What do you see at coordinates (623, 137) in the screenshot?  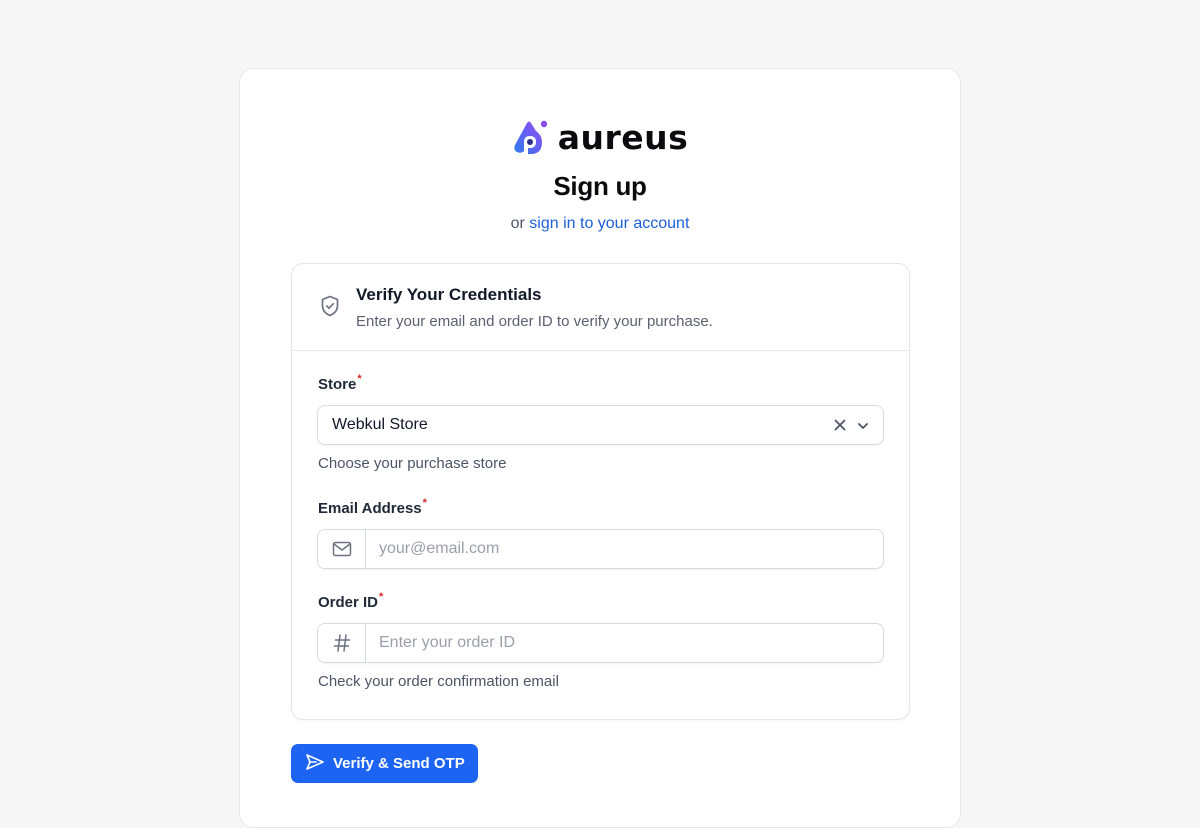 I see `brand-name: aureus` at bounding box center [623, 137].